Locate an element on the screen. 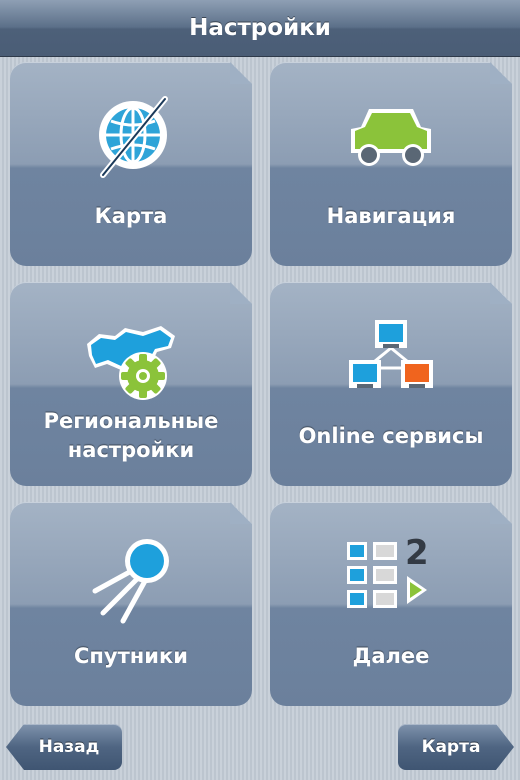 The height and width of the screenshot is (780, 520). tile-label: Далее is located at coordinates (391, 655).